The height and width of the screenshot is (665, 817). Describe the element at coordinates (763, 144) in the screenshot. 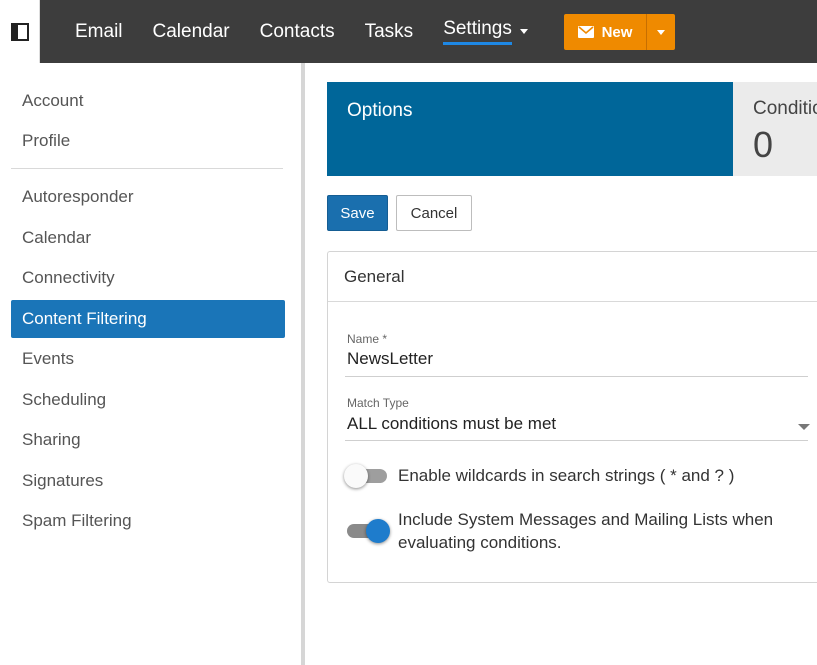

I see `conditions-count: 0` at that location.